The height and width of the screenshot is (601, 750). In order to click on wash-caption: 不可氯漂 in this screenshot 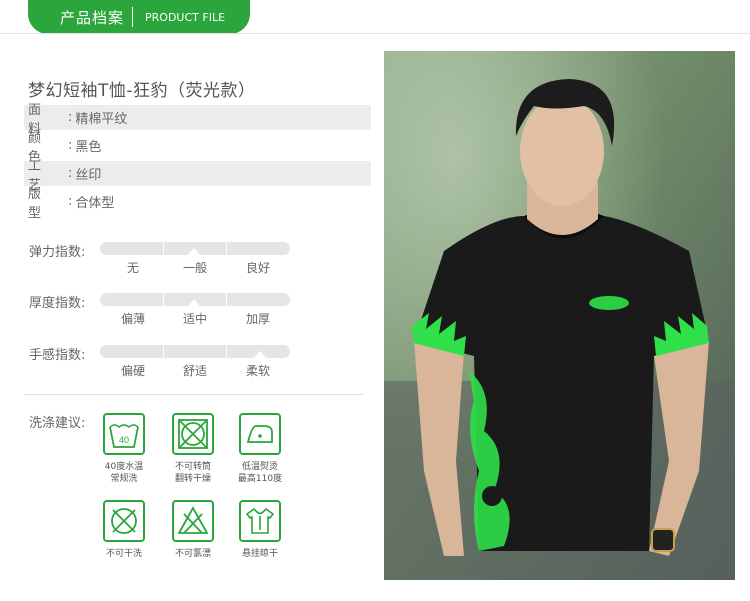, I will do `click(193, 554)`.